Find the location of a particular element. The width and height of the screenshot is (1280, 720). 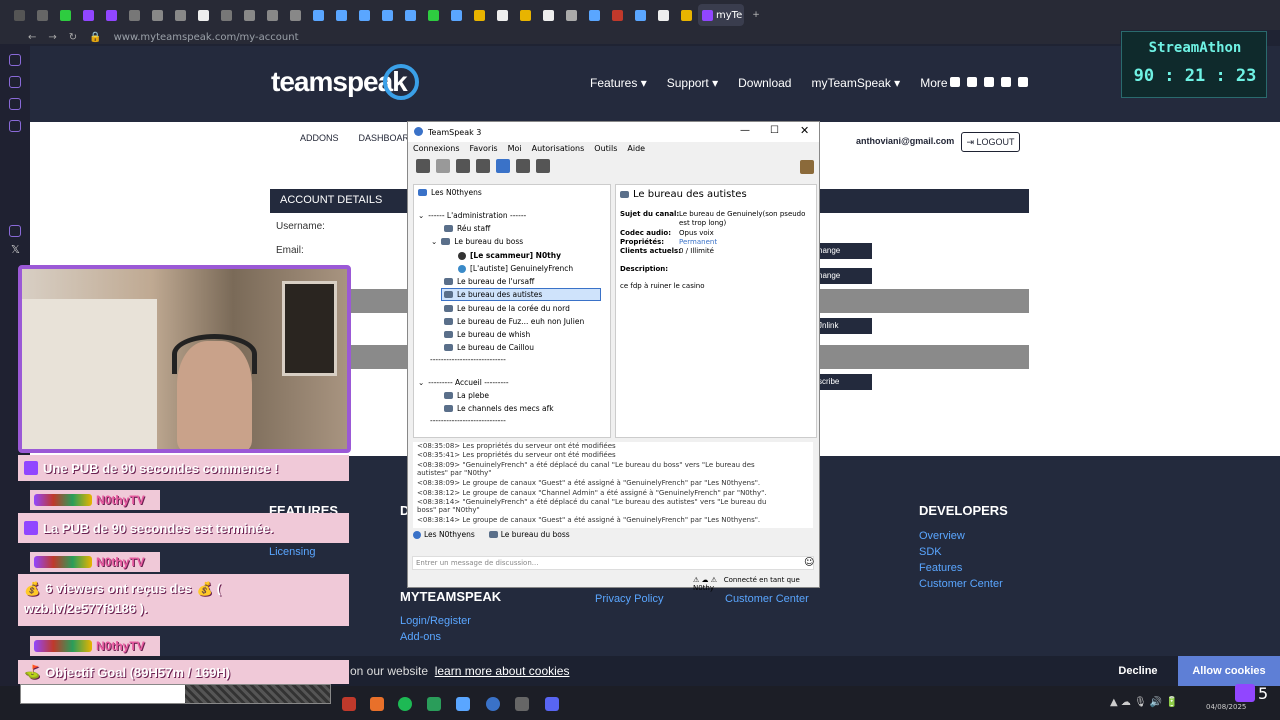

channel-fuz: Le bureau de Fuz... euh non Julien is located at coordinates (514, 321).